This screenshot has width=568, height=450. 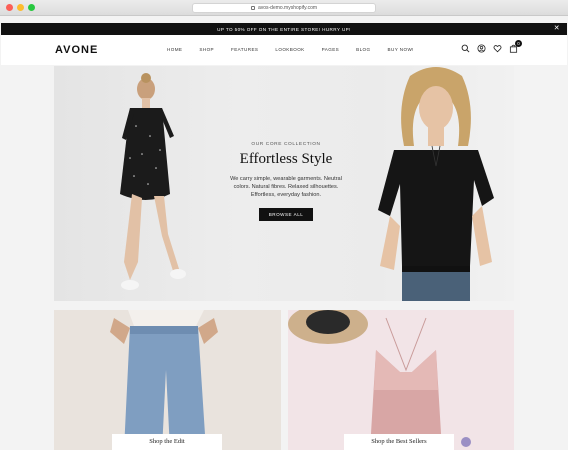 I want to click on window-controls, so click(x=20, y=7).